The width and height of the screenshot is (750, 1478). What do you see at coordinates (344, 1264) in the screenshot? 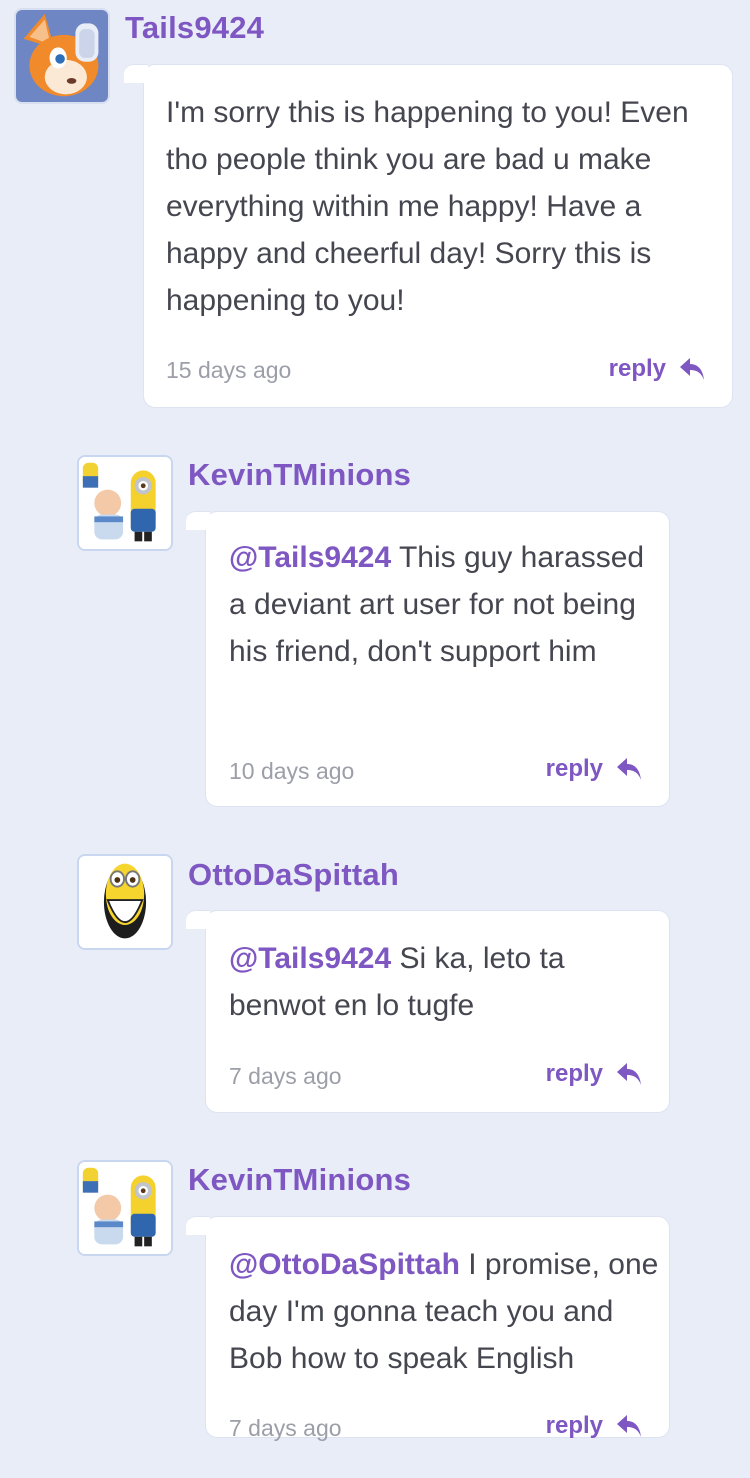
I see `mention-link: @OttoDaSpittah` at bounding box center [344, 1264].